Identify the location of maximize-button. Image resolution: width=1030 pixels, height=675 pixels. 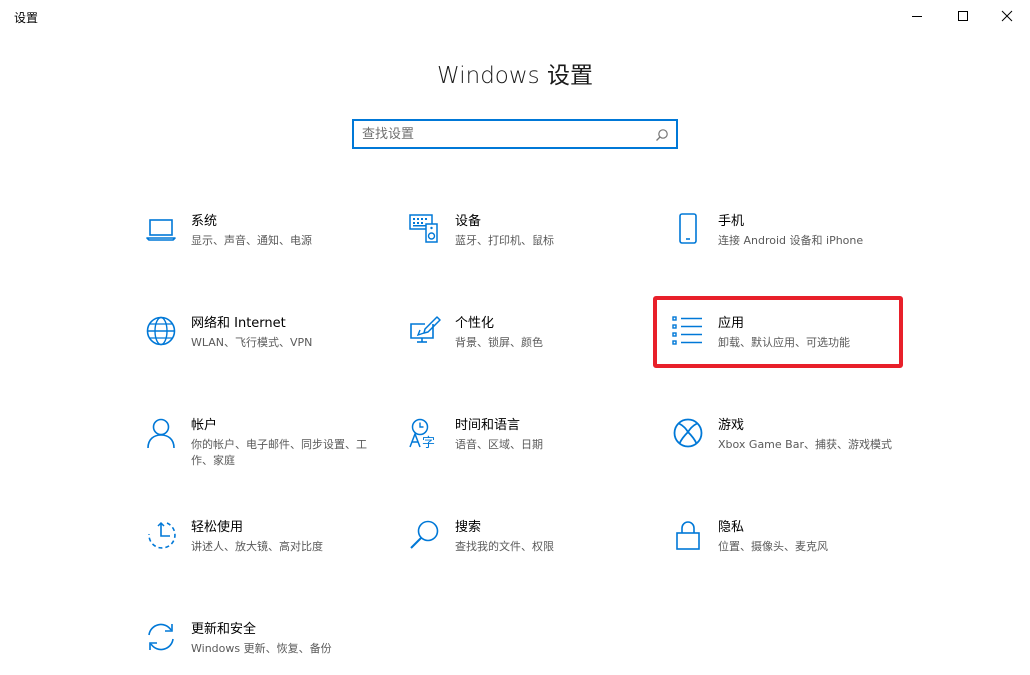
(963, 16).